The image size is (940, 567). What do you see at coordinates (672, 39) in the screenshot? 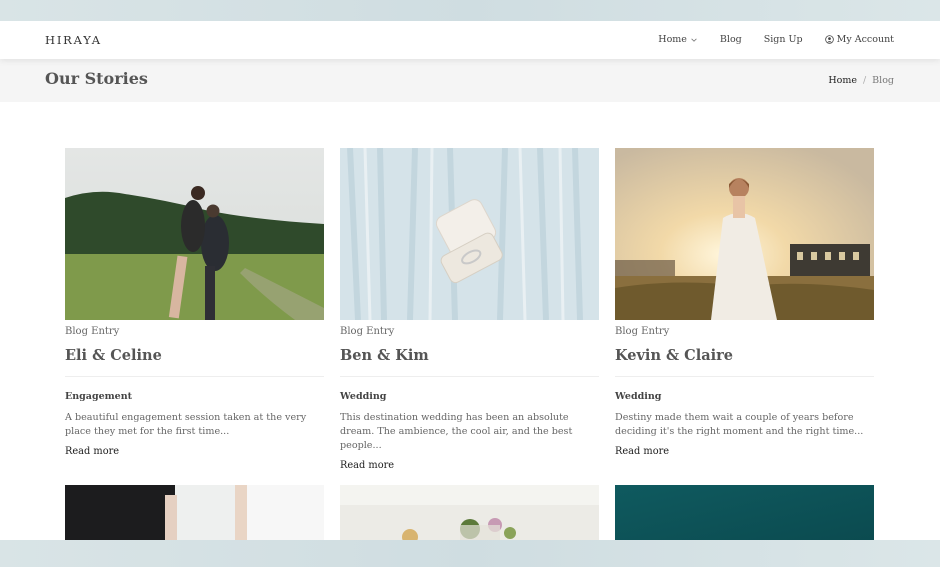
I see `nav-item-home-label: Home` at bounding box center [672, 39].